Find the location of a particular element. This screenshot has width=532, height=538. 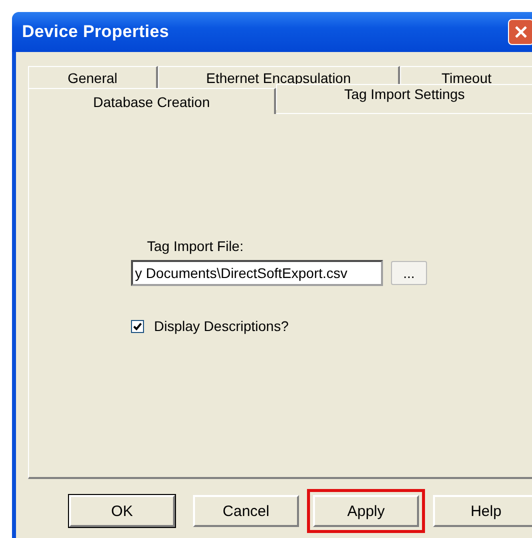

tab: Database Creation is located at coordinates (152, 101).